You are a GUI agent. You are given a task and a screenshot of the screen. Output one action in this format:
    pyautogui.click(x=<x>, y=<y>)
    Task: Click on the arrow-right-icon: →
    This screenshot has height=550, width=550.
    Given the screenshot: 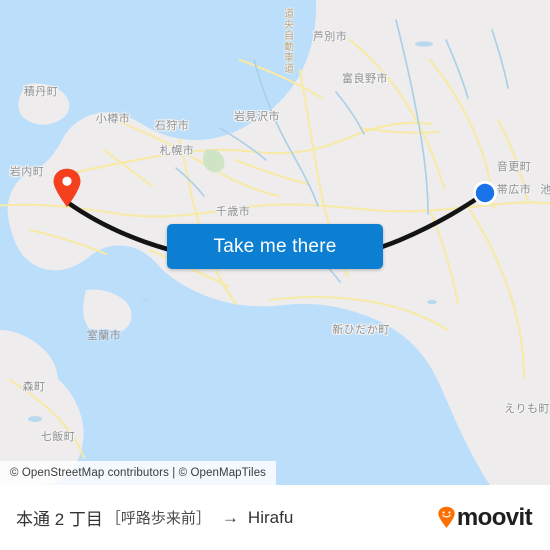 What is the action you would take?
    pyautogui.click(x=230, y=517)
    